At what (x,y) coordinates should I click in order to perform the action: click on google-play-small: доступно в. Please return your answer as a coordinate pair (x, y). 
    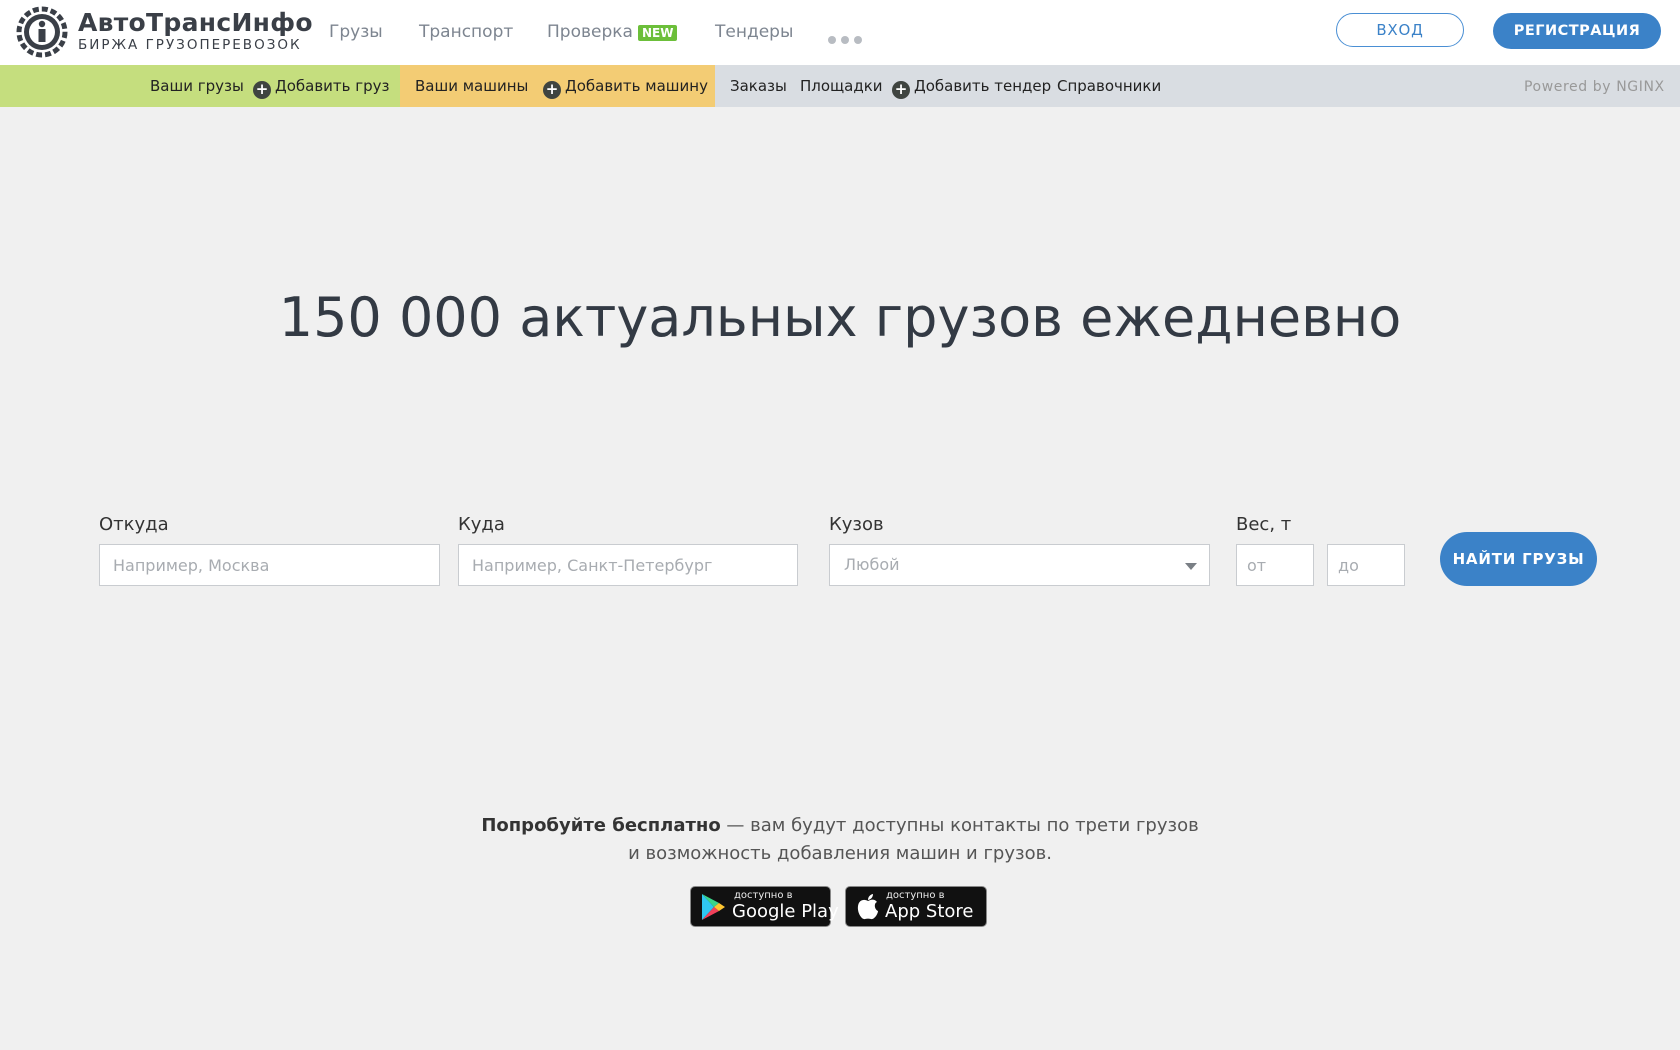
    Looking at the image, I should click on (763, 895).